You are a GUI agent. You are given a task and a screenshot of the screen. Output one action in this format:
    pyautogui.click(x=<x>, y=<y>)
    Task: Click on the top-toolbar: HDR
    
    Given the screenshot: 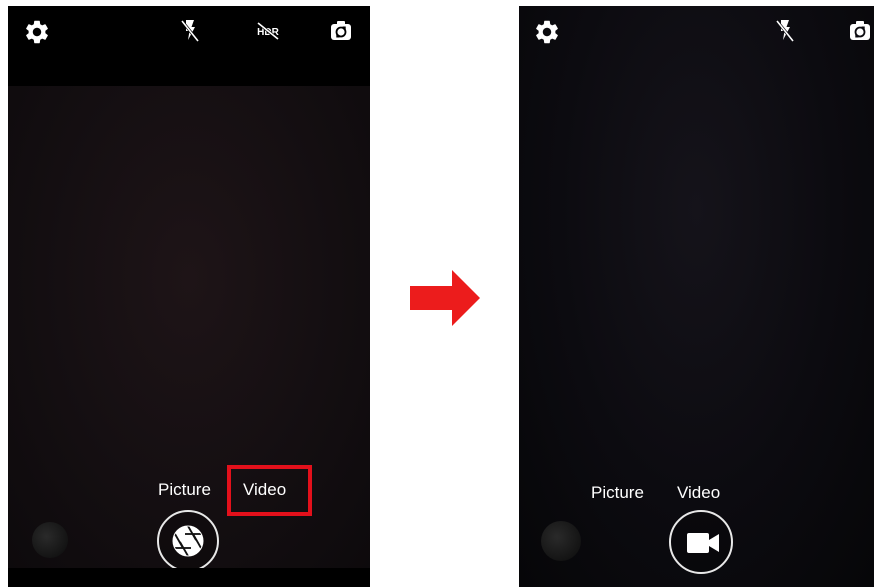 What is the action you would take?
    pyautogui.click(x=189, y=46)
    